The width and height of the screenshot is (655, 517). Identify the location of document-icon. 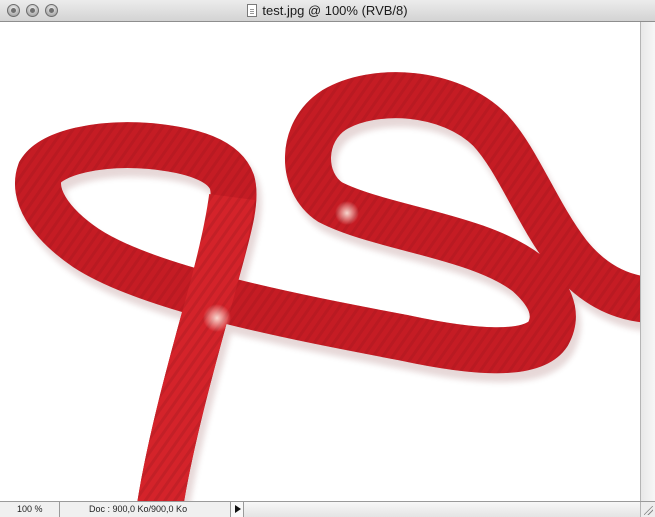
(252, 10).